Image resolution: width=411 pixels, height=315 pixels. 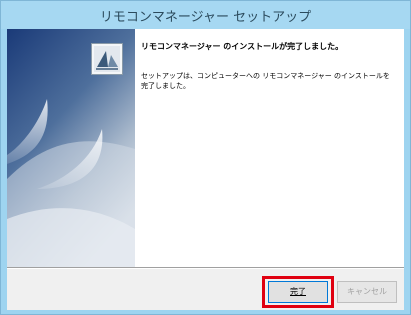 I want to click on finish-button-label: 完了, so click(x=298, y=291).